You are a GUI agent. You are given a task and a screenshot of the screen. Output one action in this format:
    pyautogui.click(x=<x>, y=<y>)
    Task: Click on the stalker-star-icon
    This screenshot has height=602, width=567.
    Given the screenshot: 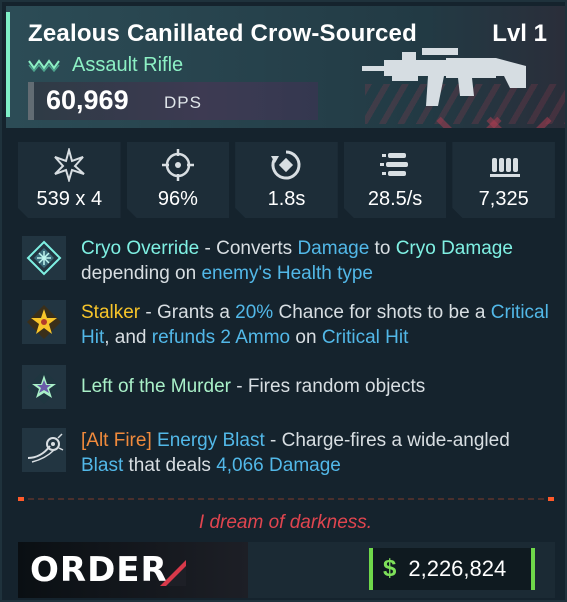 What is the action you would take?
    pyautogui.click(x=44, y=322)
    